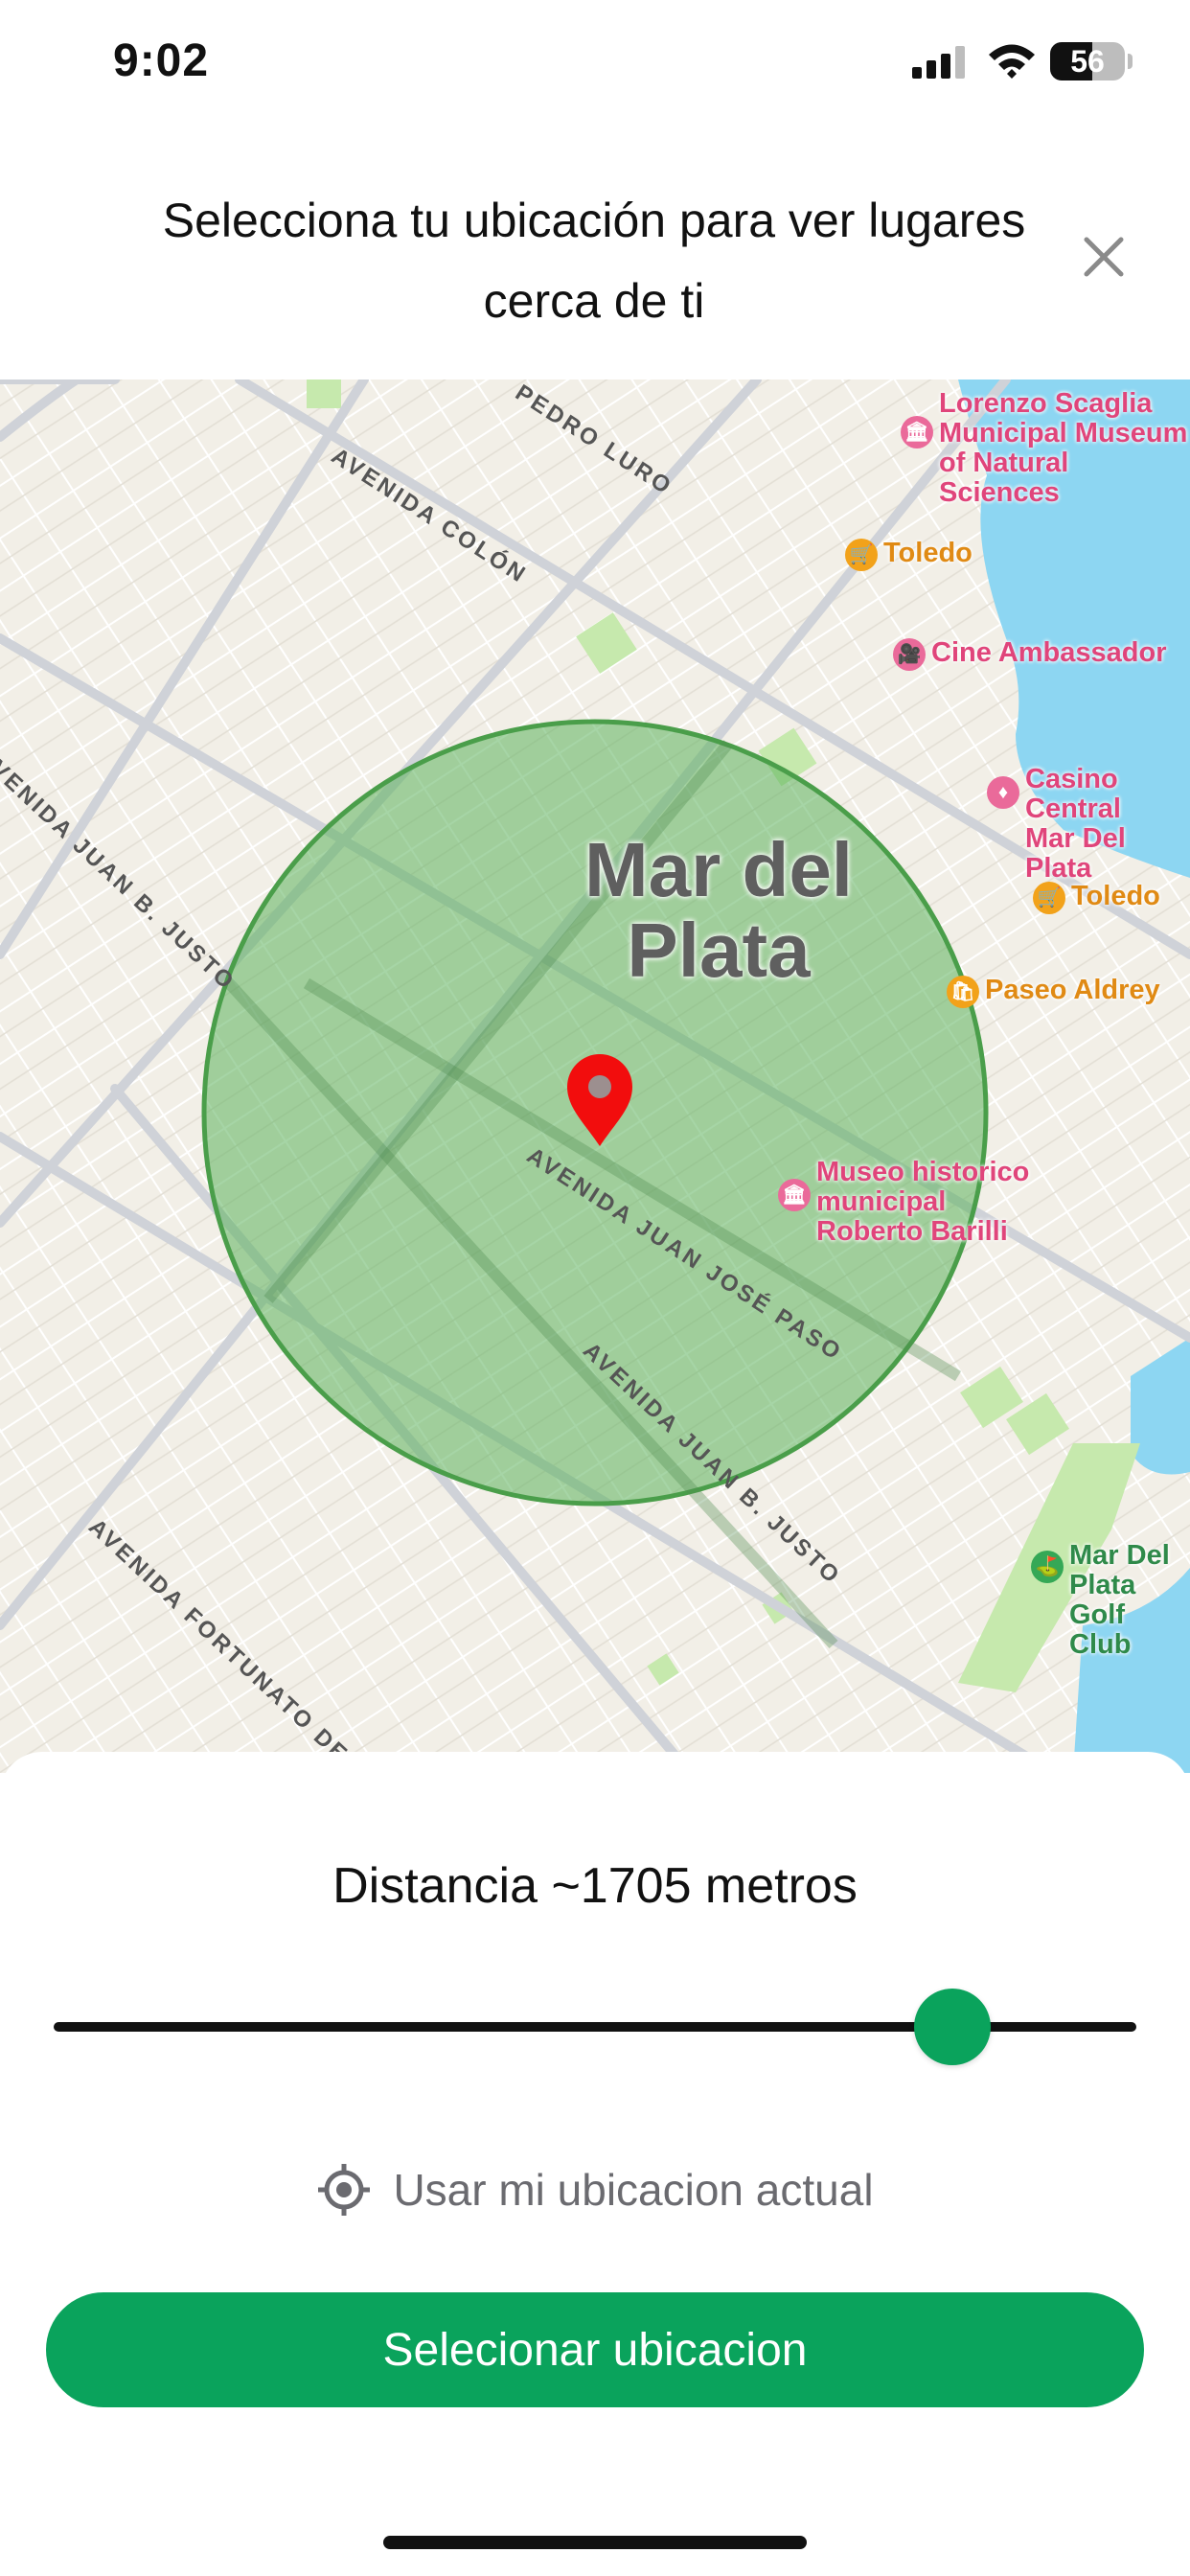 This screenshot has width=1190, height=2576. I want to click on home-indicator, so click(595, 2542).